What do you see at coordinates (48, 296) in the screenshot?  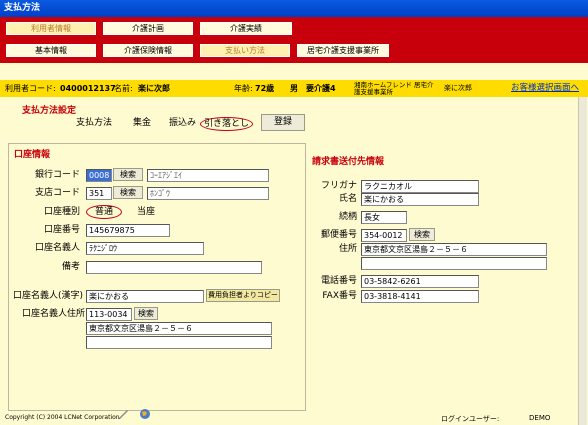 I see `holder-kanji-label: 口座名義人(漢字)` at bounding box center [48, 296].